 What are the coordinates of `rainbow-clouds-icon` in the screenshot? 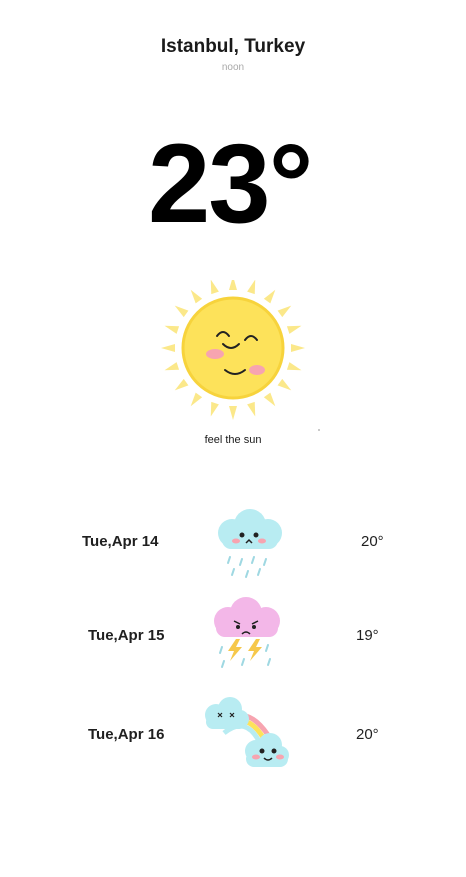 It's located at (247, 732).